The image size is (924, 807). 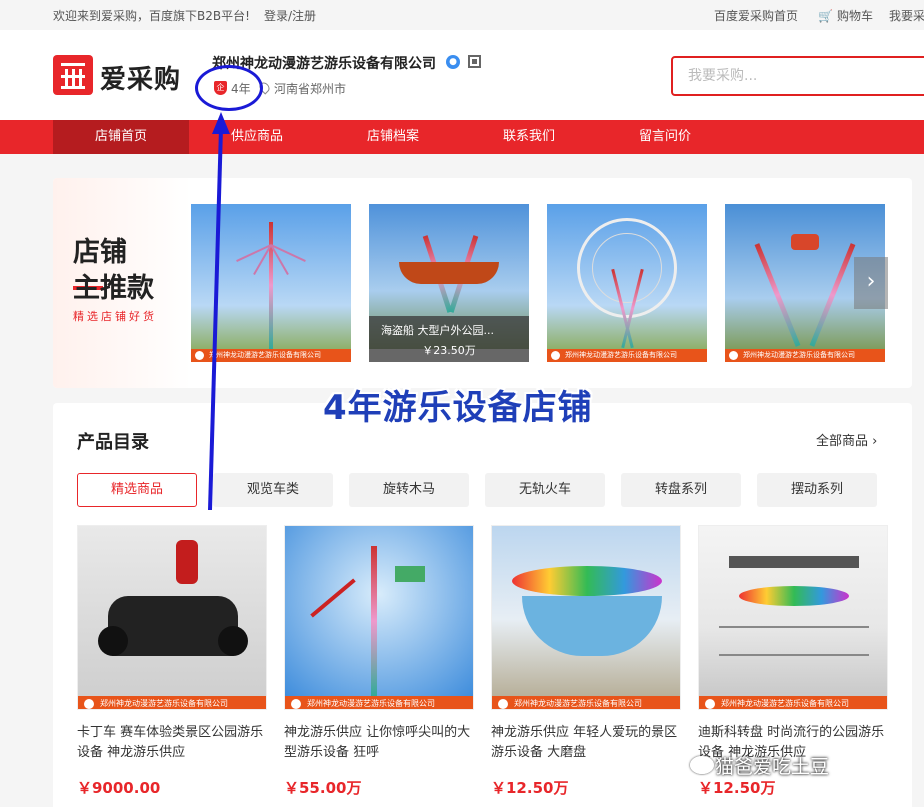 I want to click on annotation-text: 4年游乐设备店铺, so click(x=458, y=408).